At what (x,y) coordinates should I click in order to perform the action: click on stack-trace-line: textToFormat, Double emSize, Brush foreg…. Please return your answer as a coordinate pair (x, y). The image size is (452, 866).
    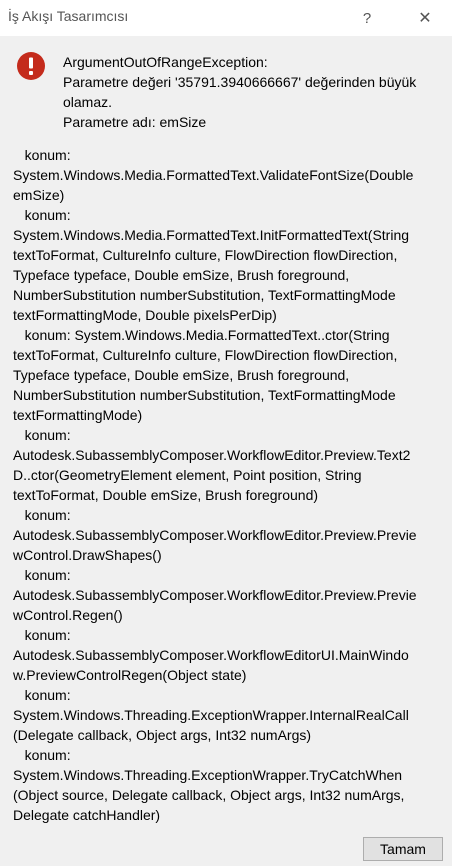
    Looking at the image, I should click on (166, 495).